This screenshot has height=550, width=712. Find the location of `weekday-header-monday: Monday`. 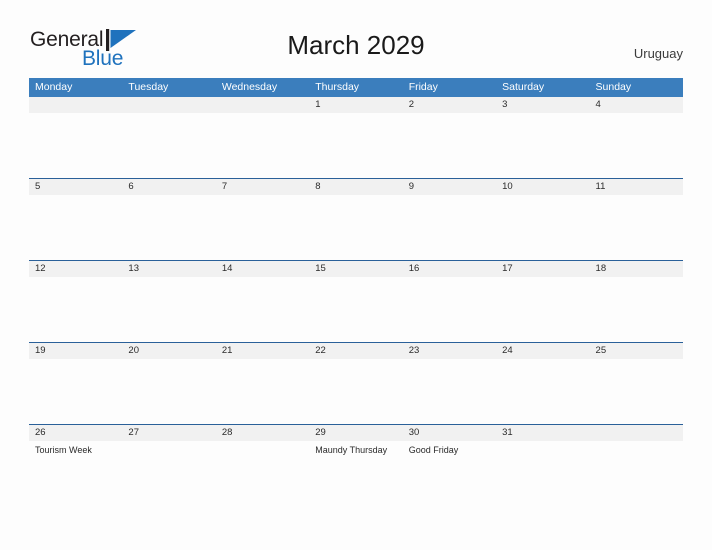

weekday-header-monday: Monday is located at coordinates (54, 87).